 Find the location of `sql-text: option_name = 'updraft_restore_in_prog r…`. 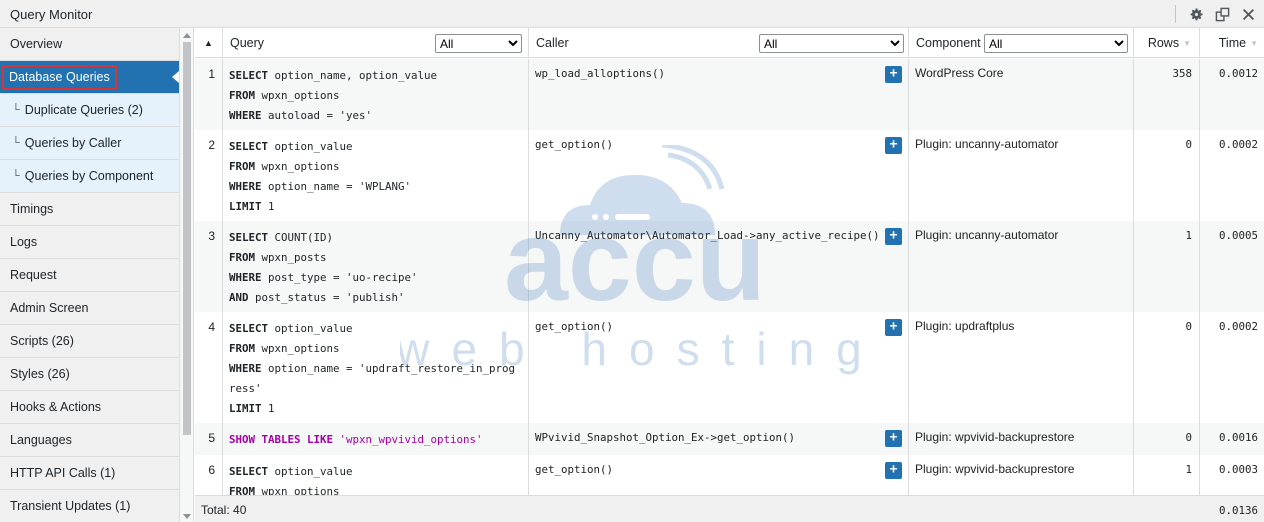

sql-text: option_name = 'updraft_restore_in_prog r… is located at coordinates (372, 378).